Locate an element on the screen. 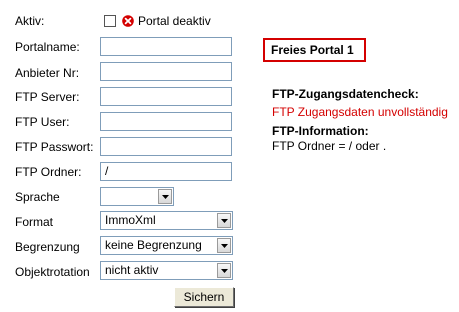 The image size is (459, 312). format-value: ImmoXml is located at coordinates (130, 220).